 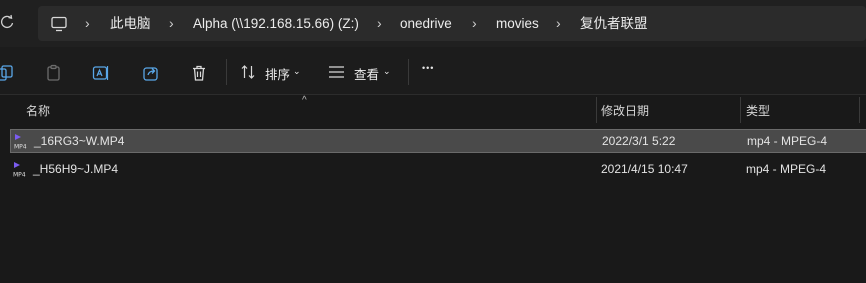 What do you see at coordinates (59, 24) in the screenshot?
I see `computer-icon` at bounding box center [59, 24].